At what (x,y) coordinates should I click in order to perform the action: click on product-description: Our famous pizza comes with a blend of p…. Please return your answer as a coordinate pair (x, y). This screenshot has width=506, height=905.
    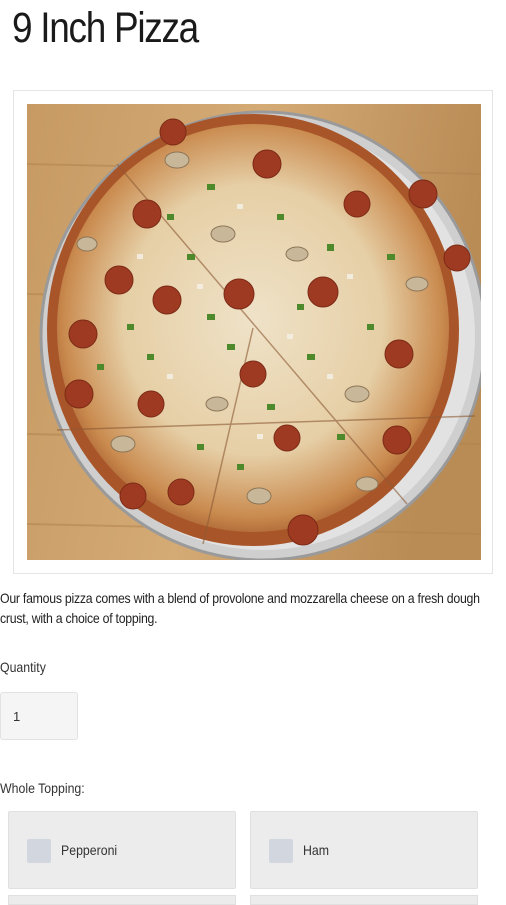
    Looking at the image, I should click on (240, 608).